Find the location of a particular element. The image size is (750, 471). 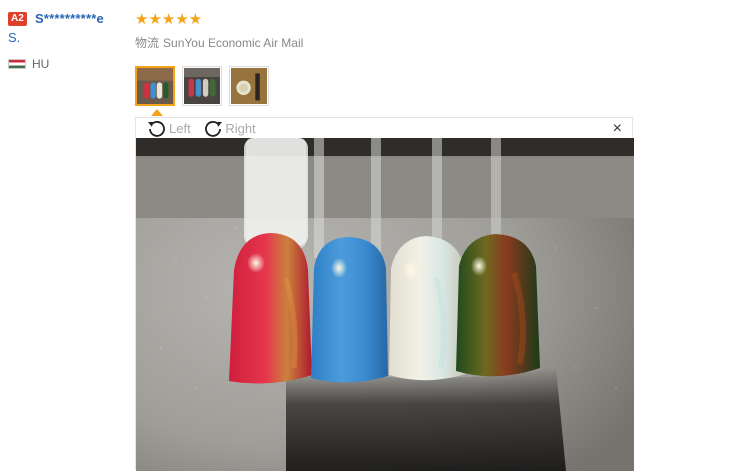

hungary-flag-icon is located at coordinates (17, 64).